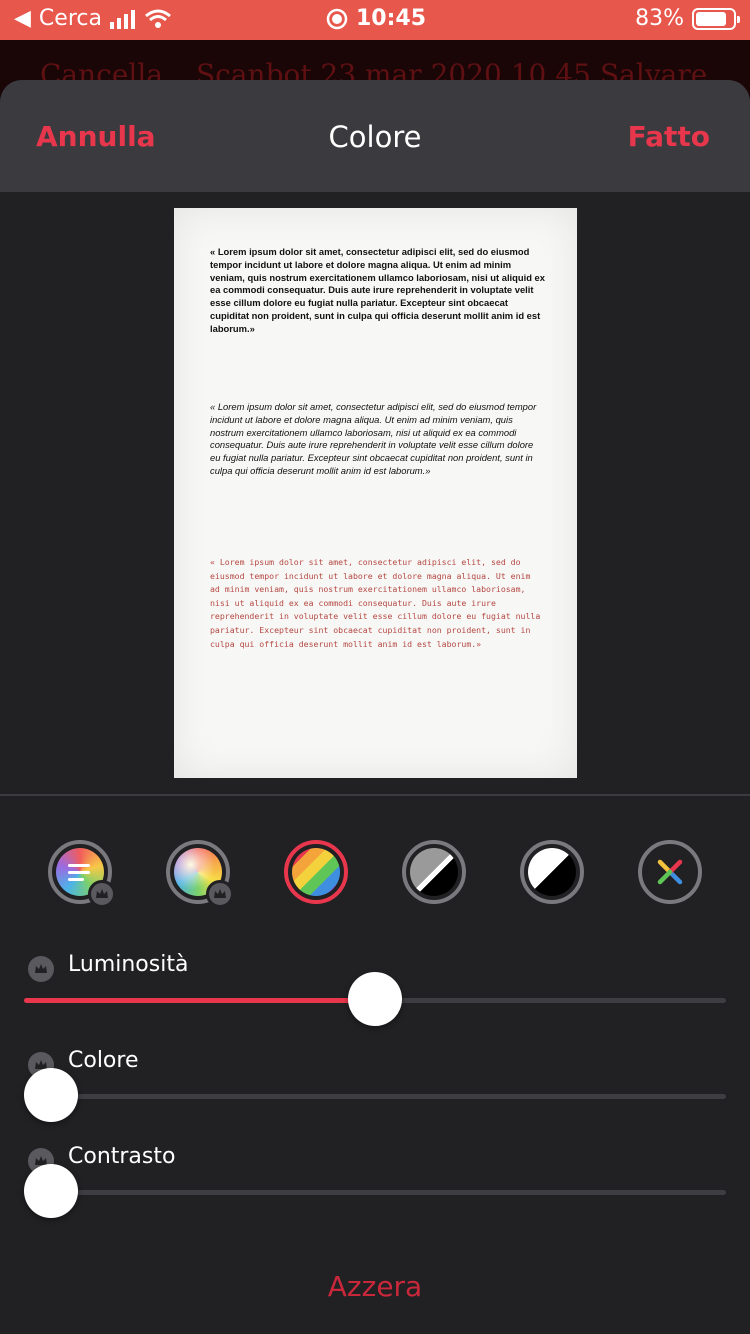  What do you see at coordinates (70, 18) in the screenshot?
I see `back-label: Cerca` at bounding box center [70, 18].